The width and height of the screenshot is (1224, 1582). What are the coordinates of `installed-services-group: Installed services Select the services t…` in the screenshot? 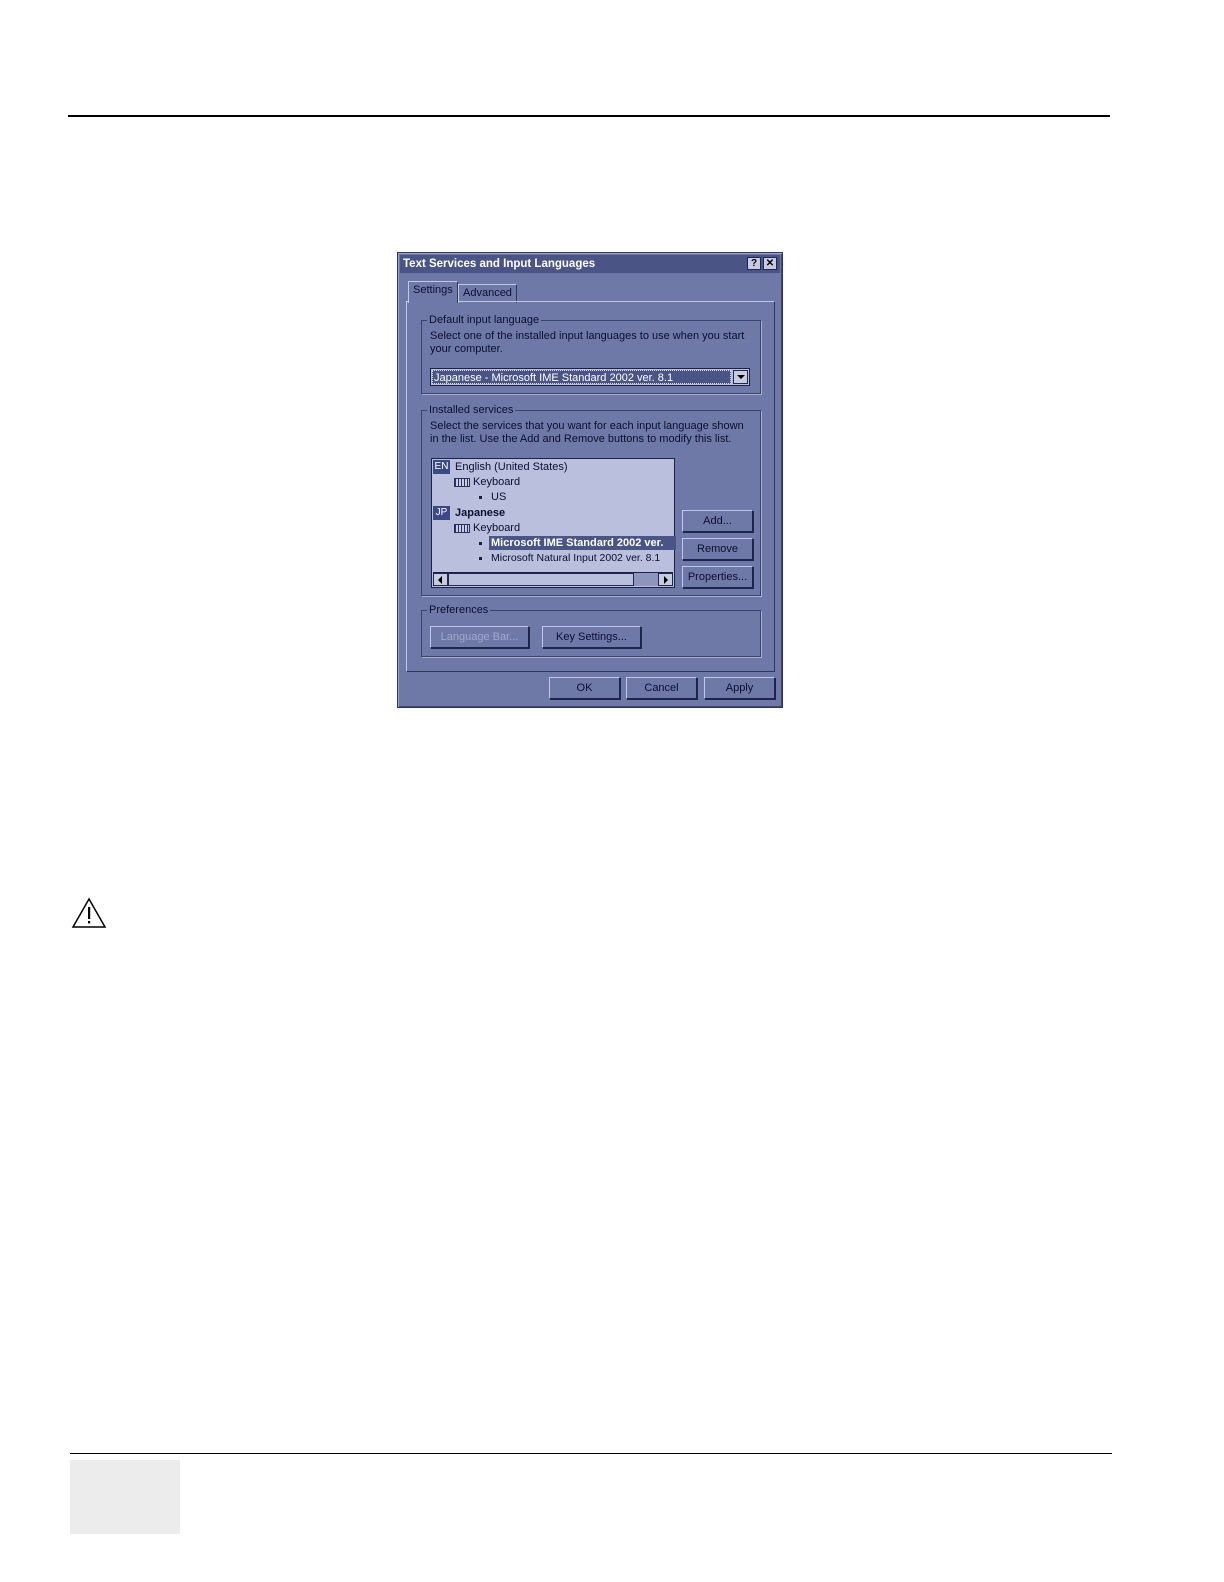 It's located at (591, 500).